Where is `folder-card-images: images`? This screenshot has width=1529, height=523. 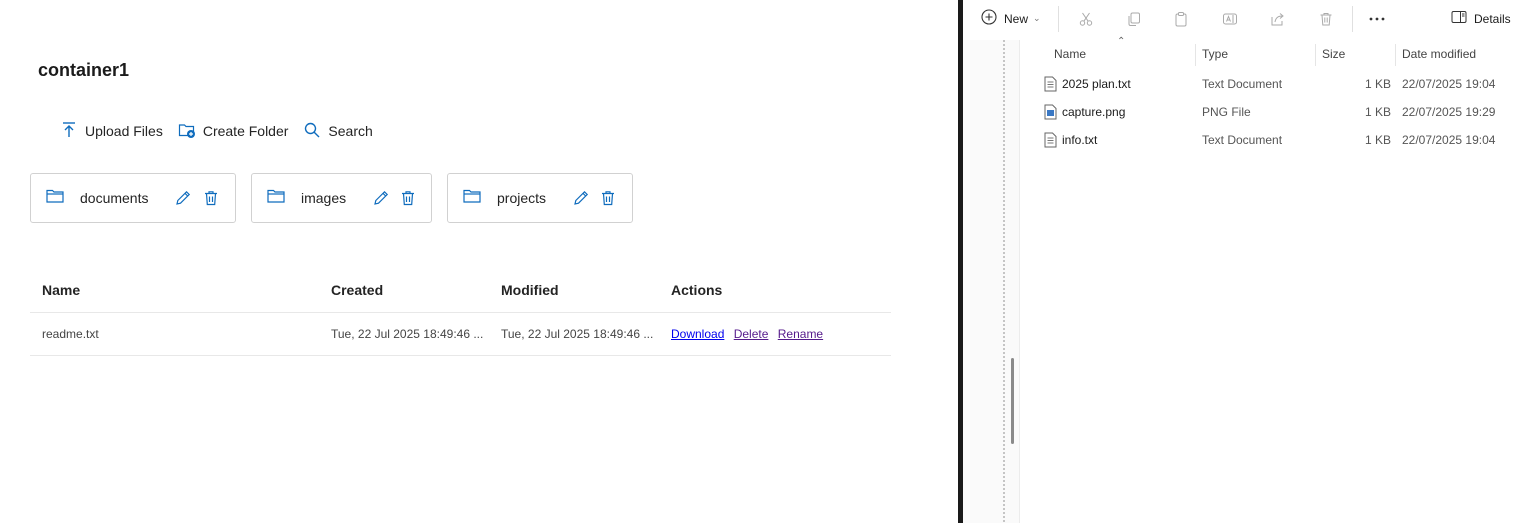
folder-card-images: images is located at coordinates (341, 198).